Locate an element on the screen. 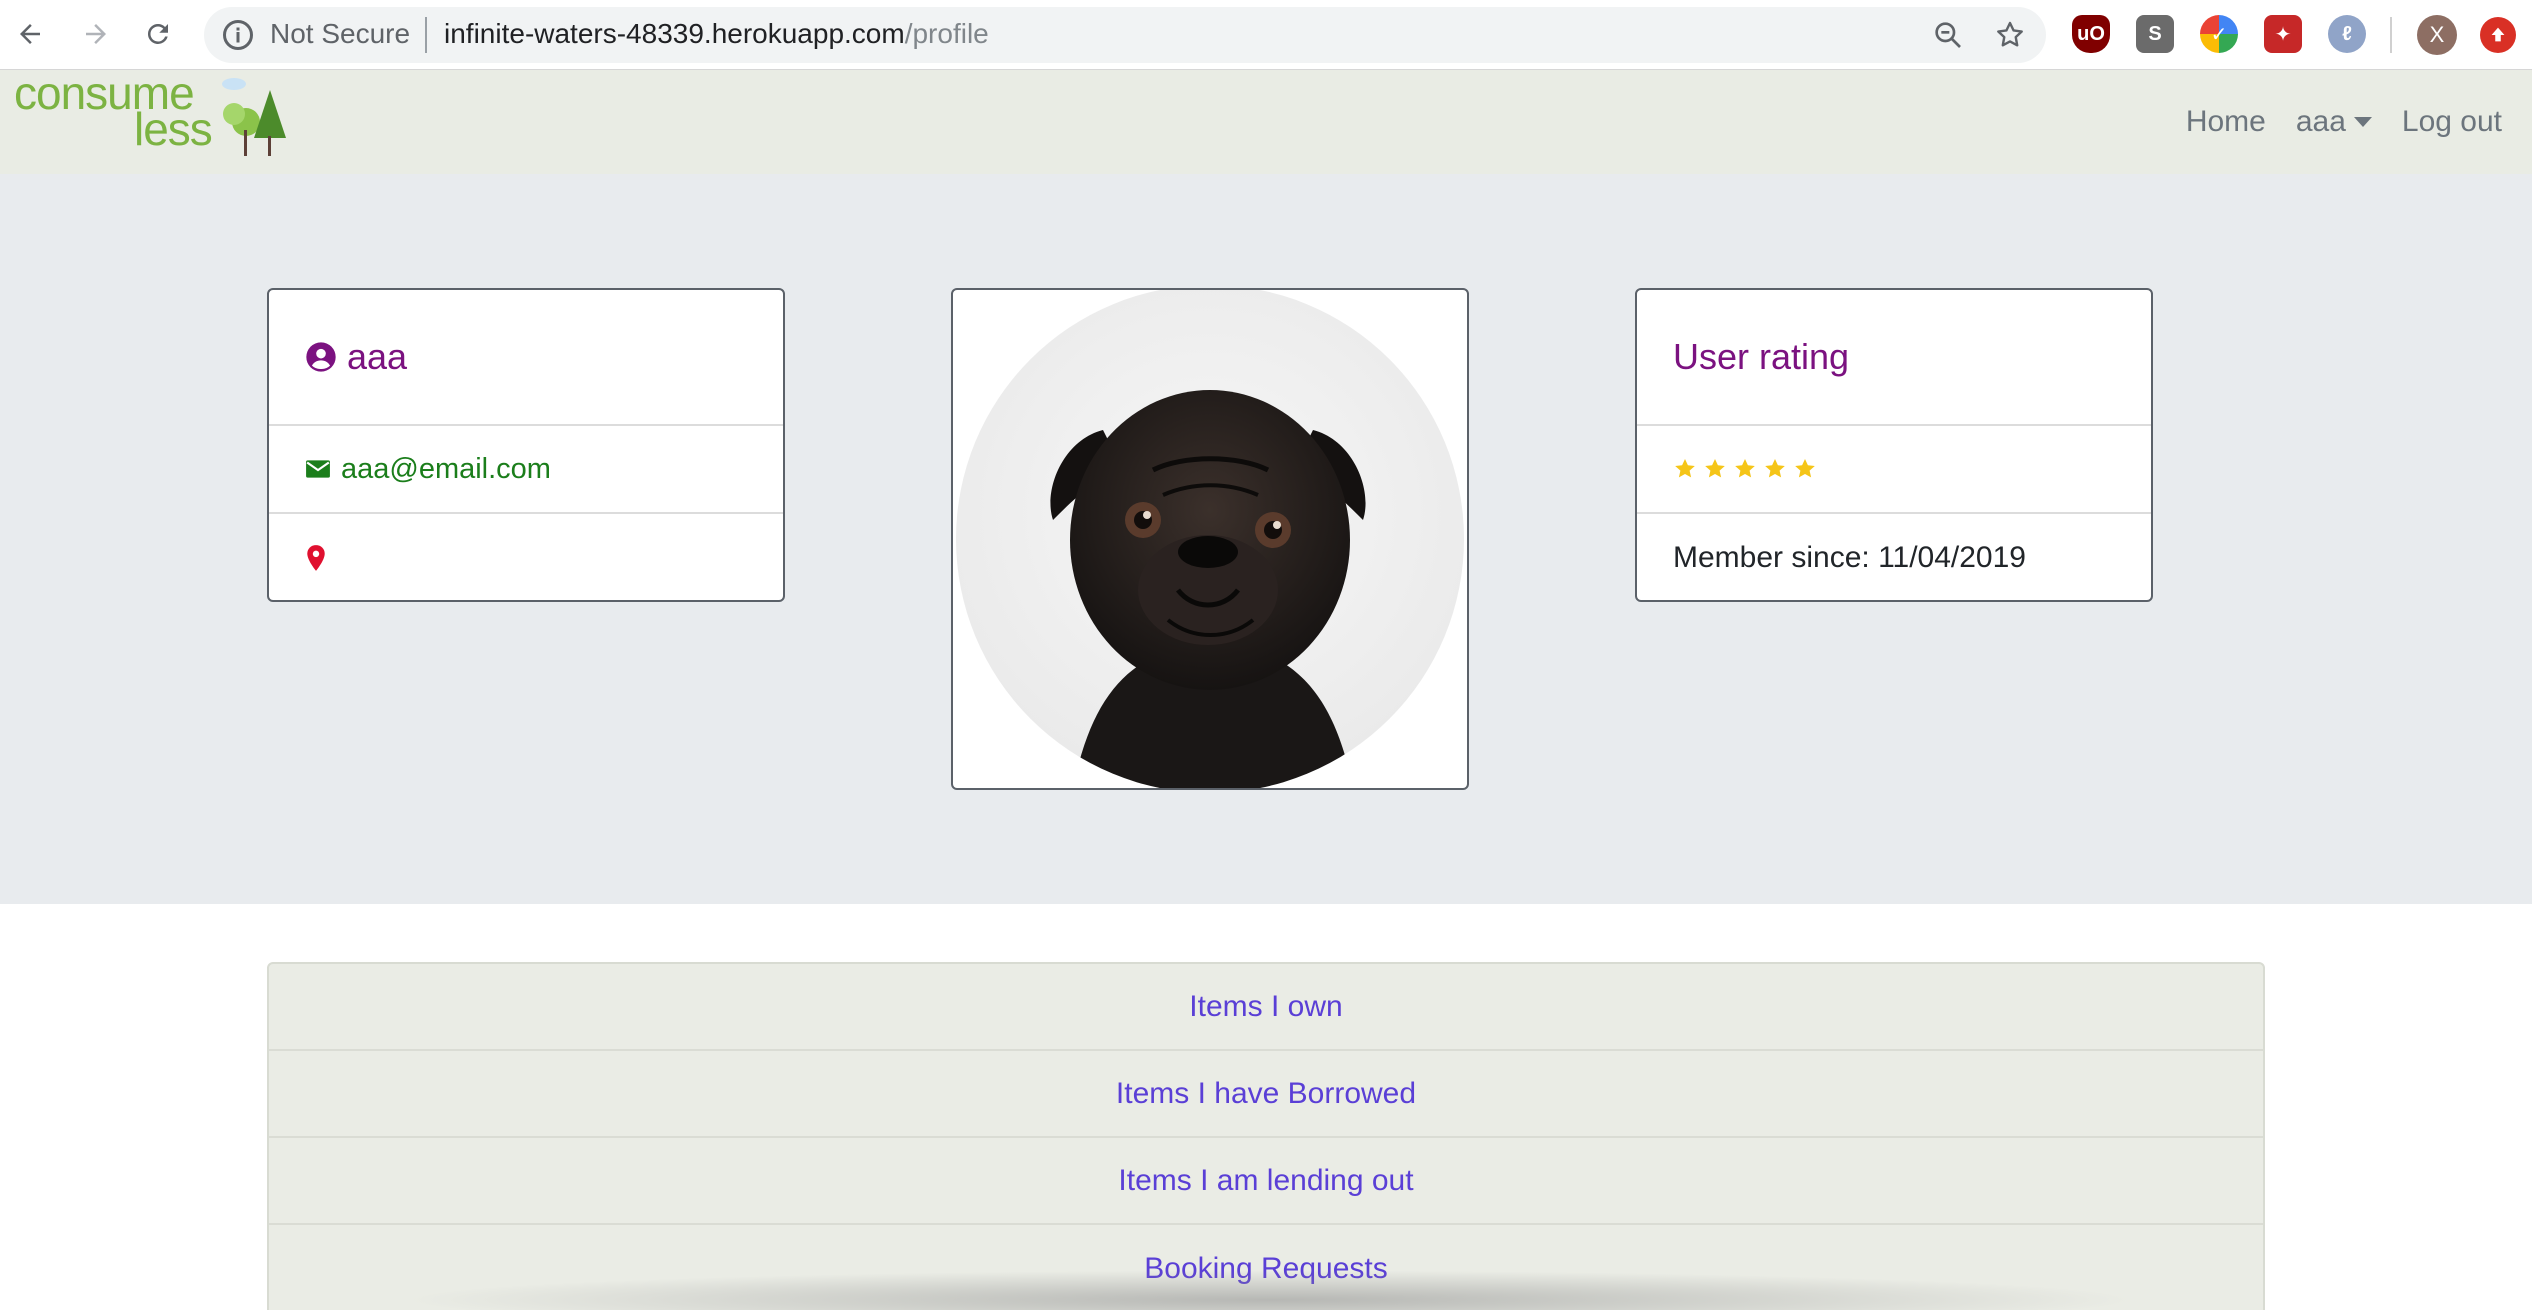  back-button is located at coordinates (30, 34).